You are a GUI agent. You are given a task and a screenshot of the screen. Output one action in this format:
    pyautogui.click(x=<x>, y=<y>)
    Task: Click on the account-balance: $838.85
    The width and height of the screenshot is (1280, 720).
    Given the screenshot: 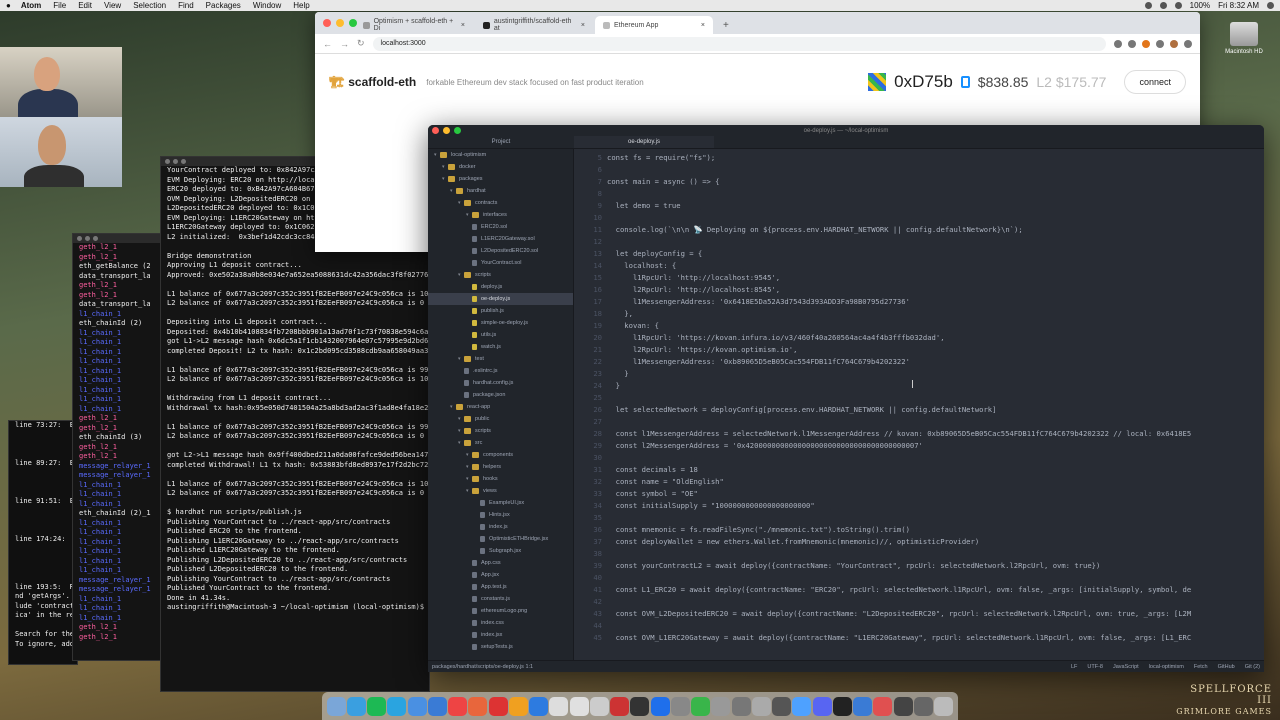 What is the action you would take?
    pyautogui.click(x=1003, y=82)
    